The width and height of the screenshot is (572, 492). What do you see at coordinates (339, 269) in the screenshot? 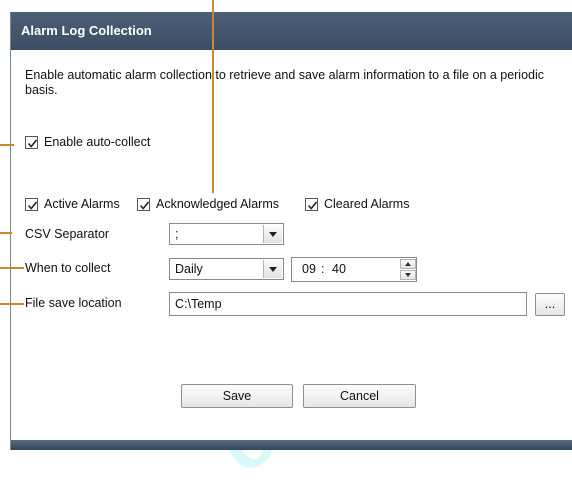
I see `time-minutes: 40` at bounding box center [339, 269].